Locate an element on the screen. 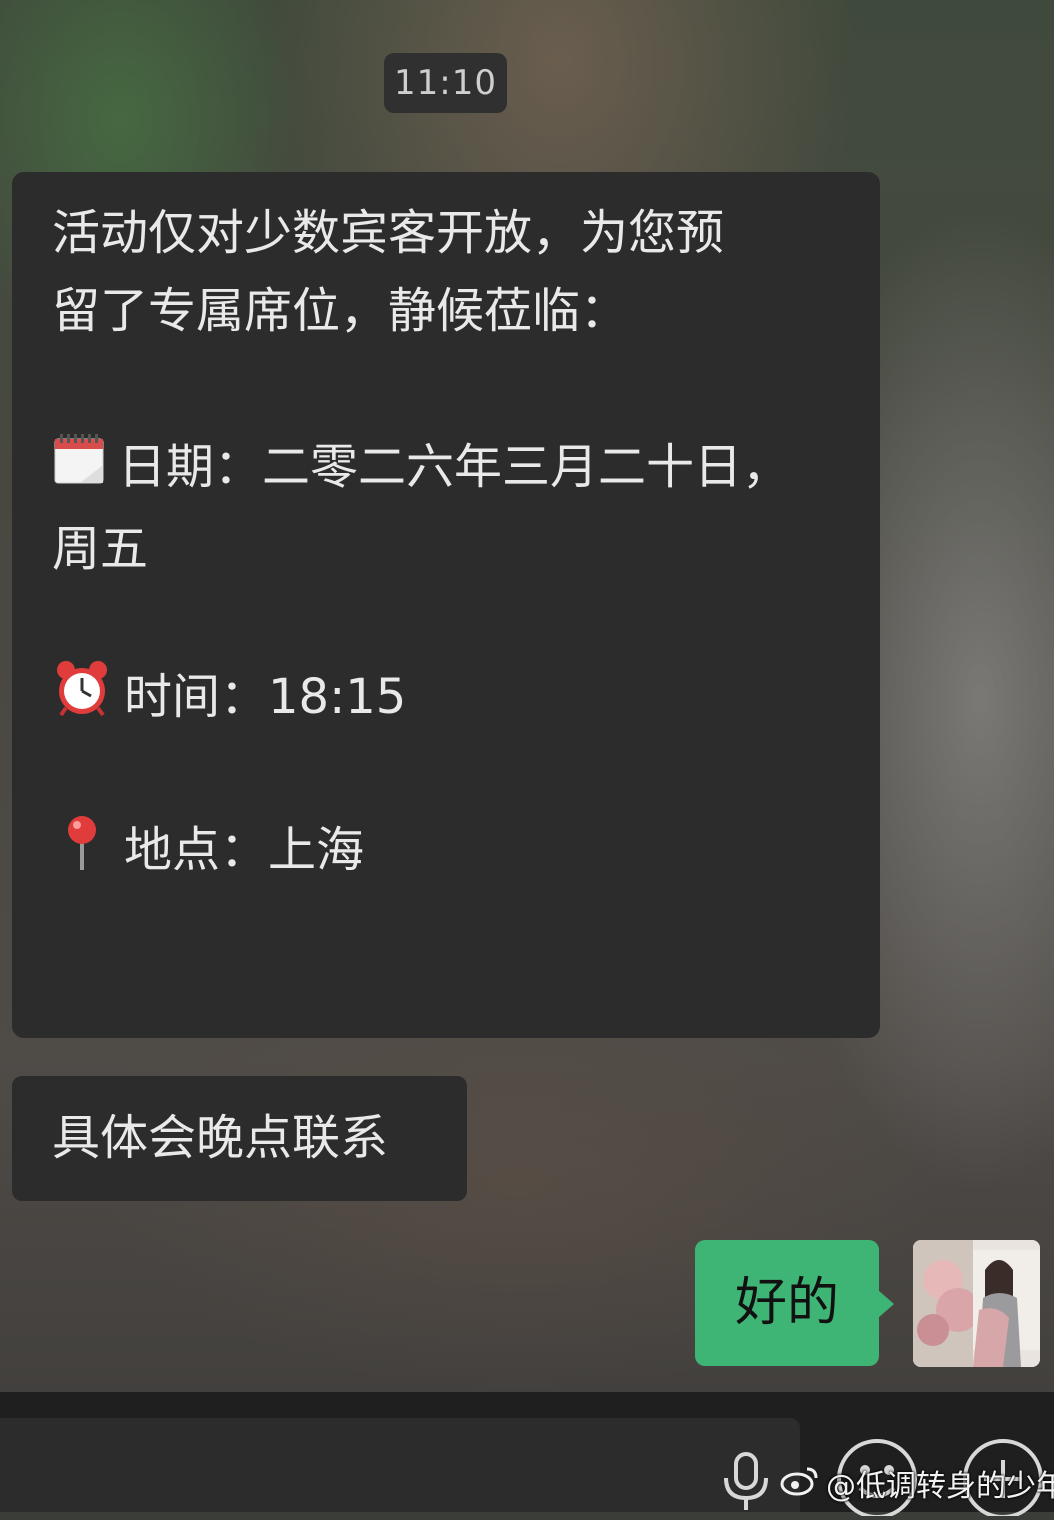  weibo-logo-icon is located at coordinates (800, 1488).